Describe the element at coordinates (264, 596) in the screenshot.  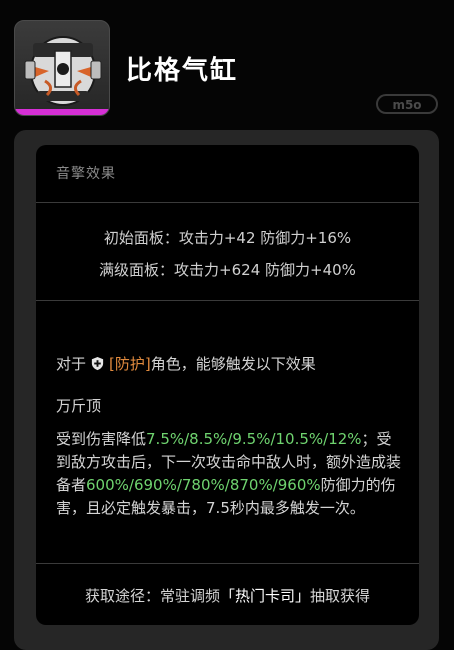
I see `source-highlight: 「热门卡司」` at that location.